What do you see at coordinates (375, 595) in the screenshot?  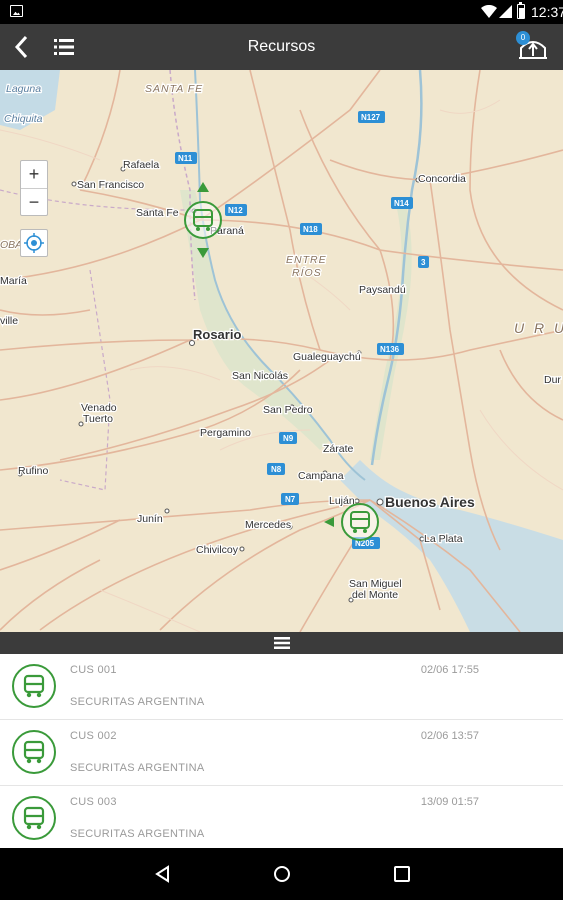 I see `map-label: del Monte` at bounding box center [375, 595].